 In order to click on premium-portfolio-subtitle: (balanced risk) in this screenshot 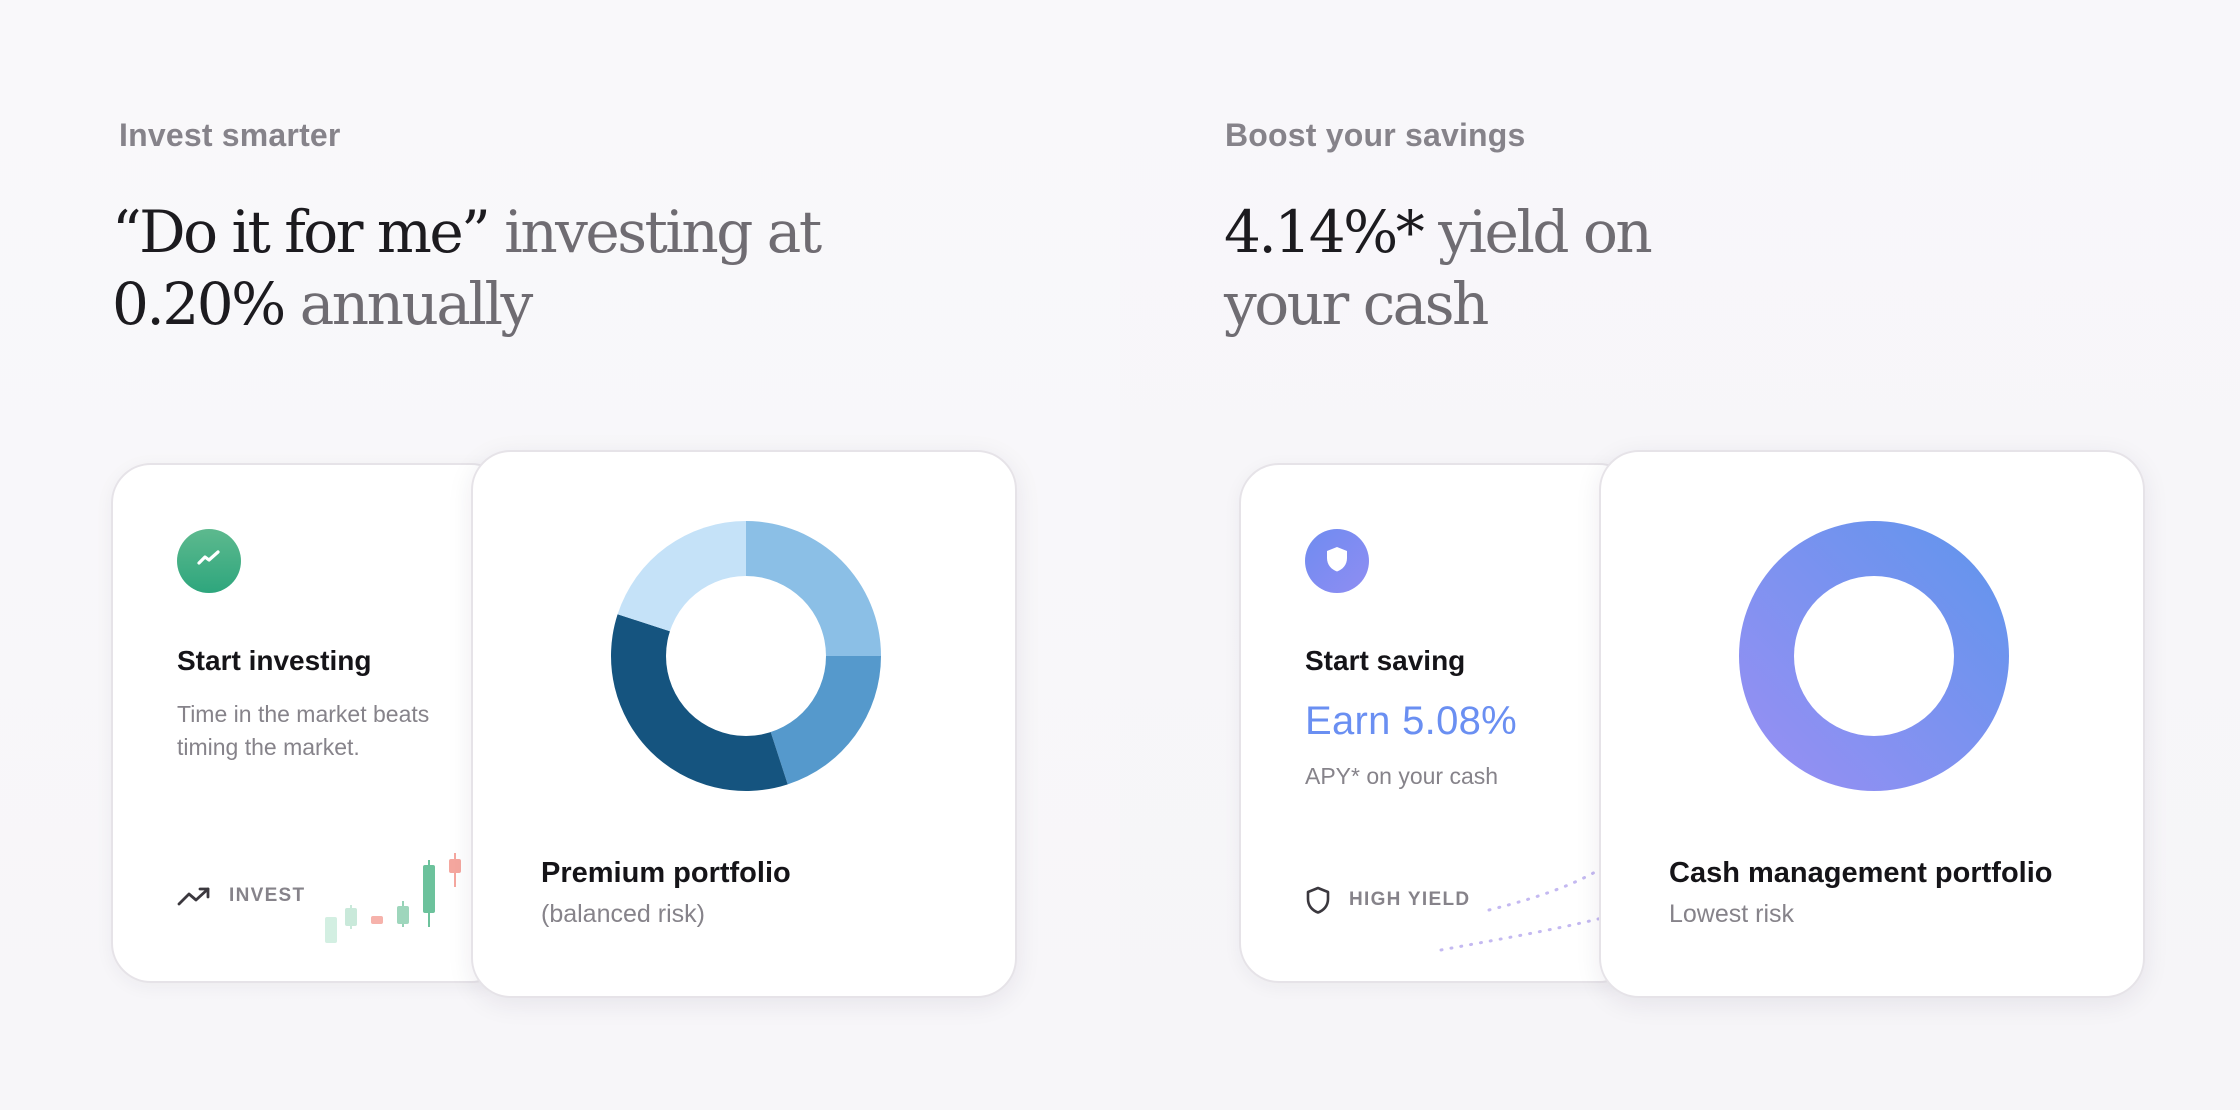, I will do `click(623, 914)`.